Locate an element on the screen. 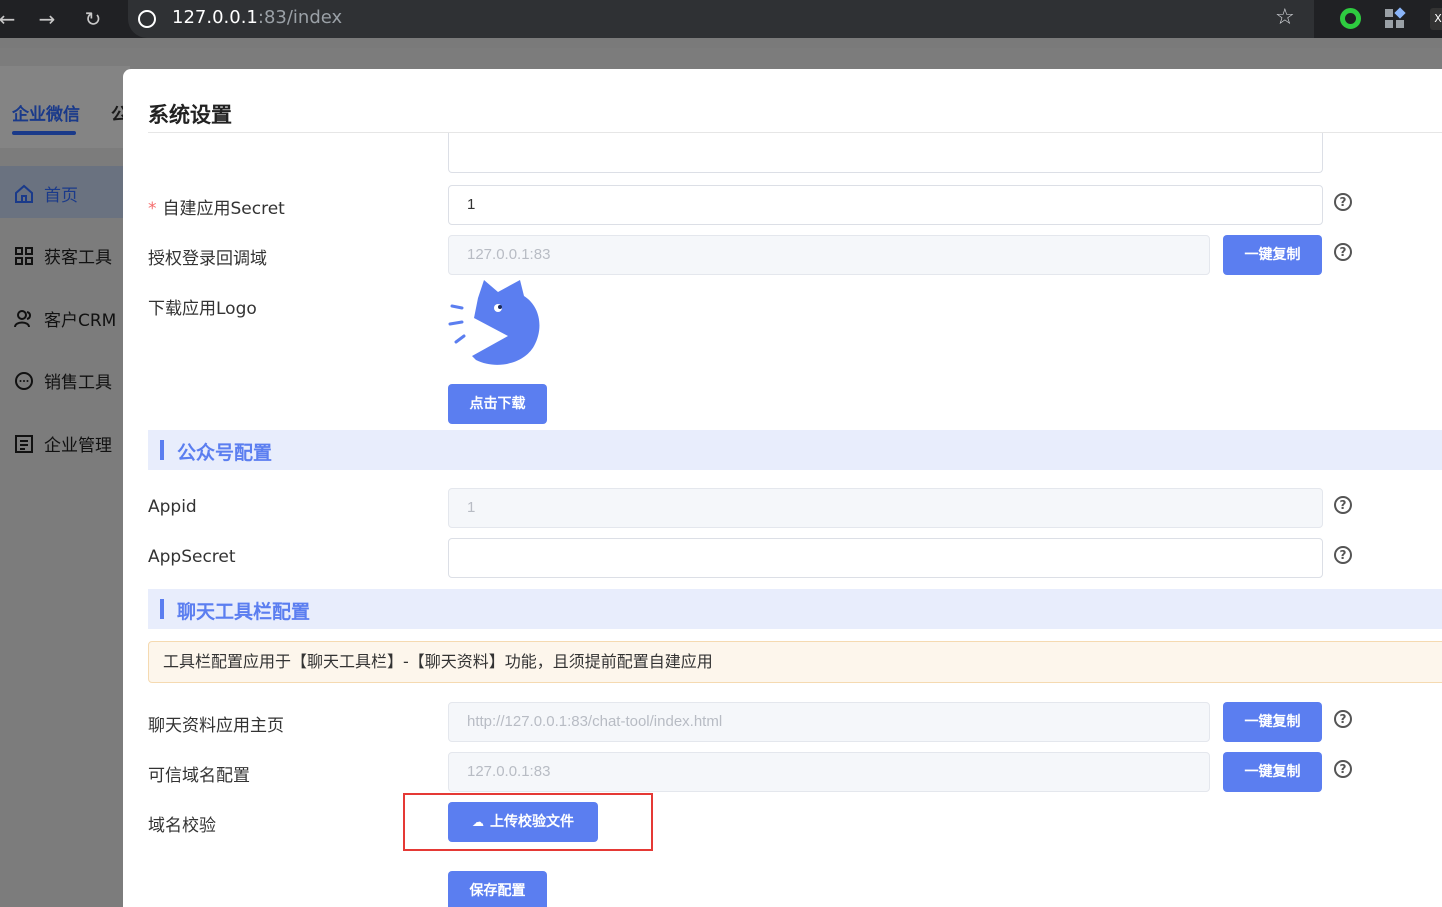  callback-domain-label: 授权登录回调域 is located at coordinates (207, 259).